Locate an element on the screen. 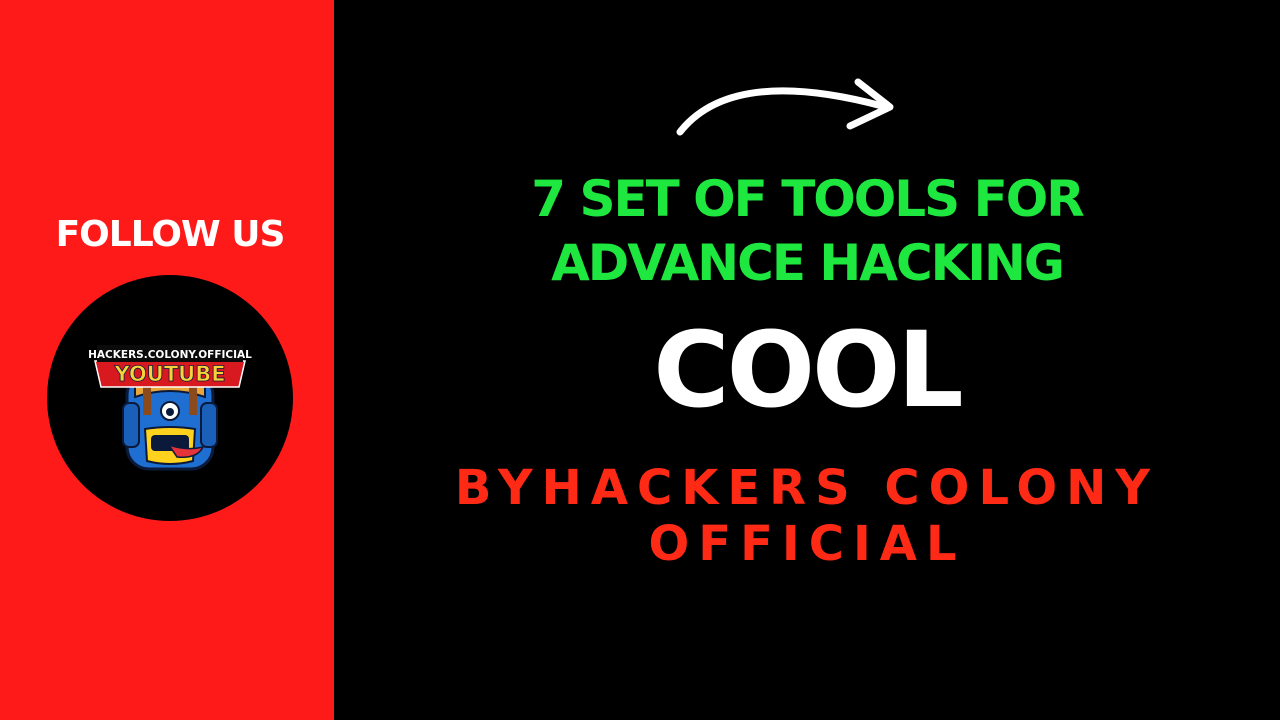 Image resolution: width=1280 pixels, height=720 pixels. left-pocket is located at coordinates (131, 425).